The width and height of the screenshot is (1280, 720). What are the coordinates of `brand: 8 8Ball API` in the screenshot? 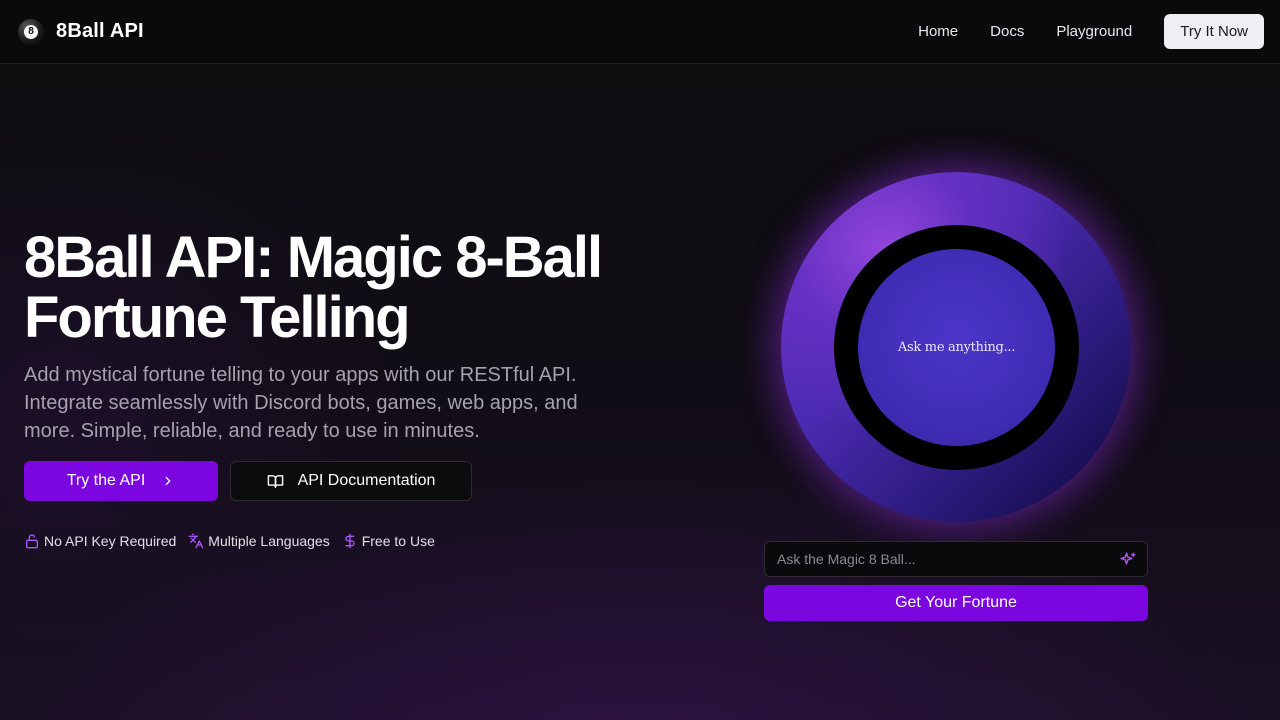 It's located at (81, 31).